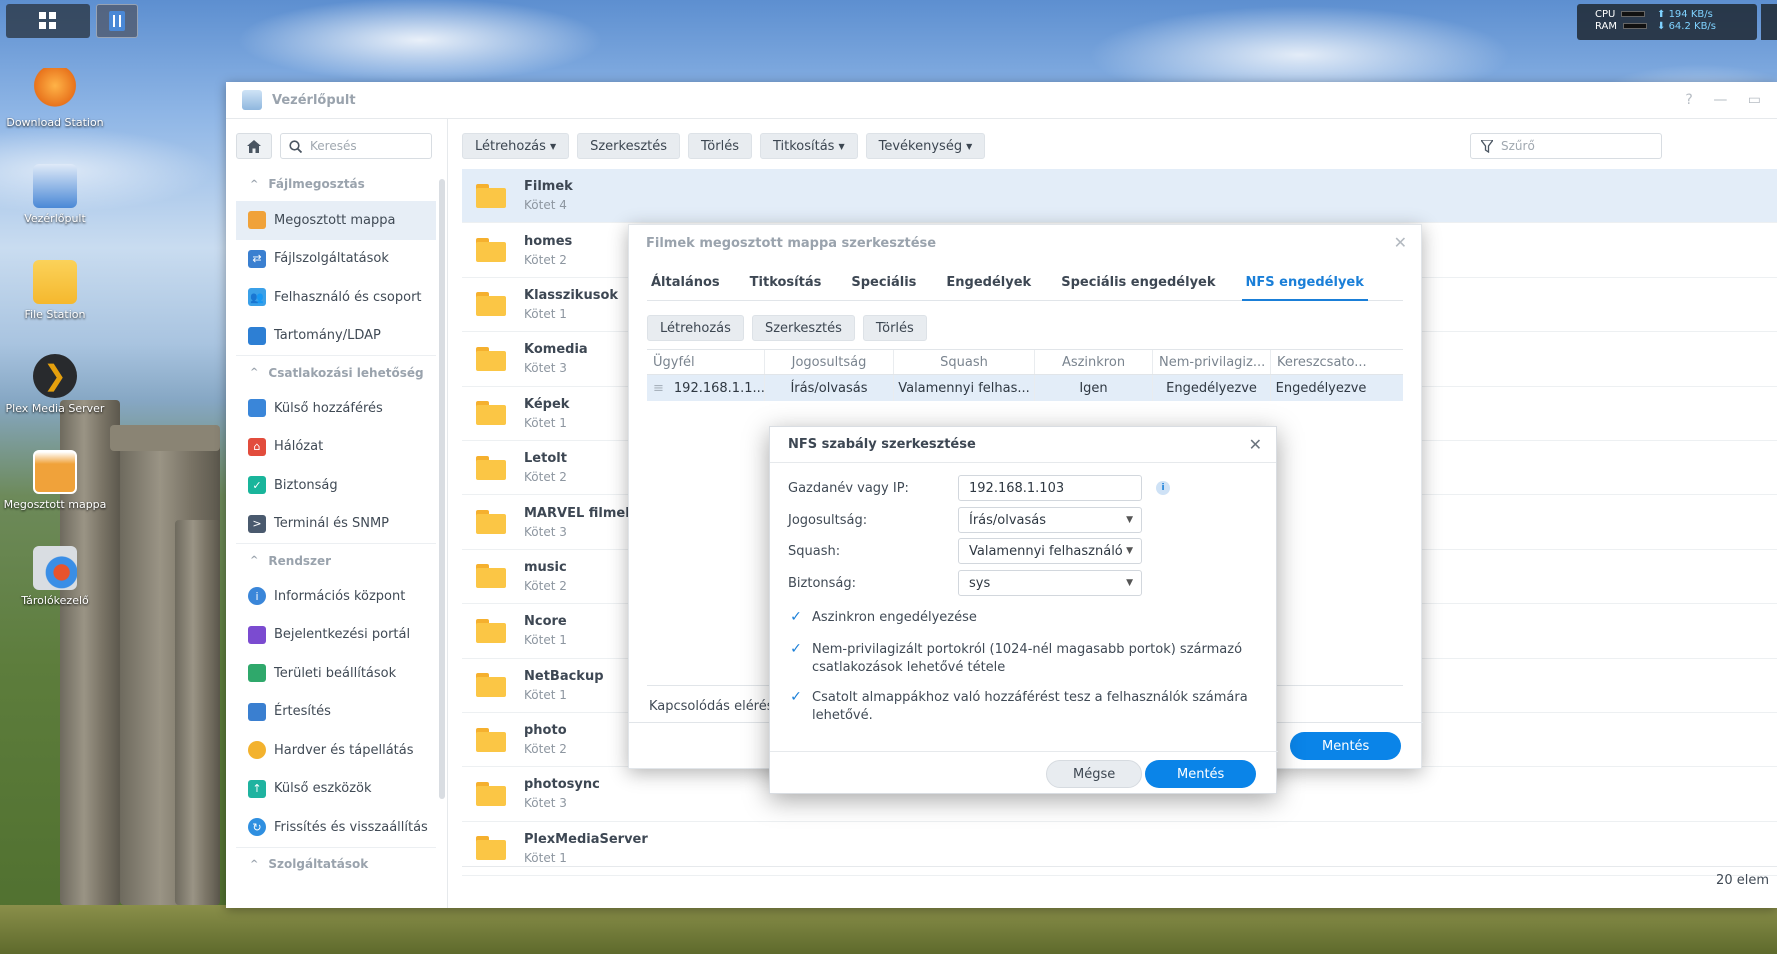 The image size is (1777, 954). I want to click on sidebar-item-network: ⌂ Hálózat, so click(336, 447).